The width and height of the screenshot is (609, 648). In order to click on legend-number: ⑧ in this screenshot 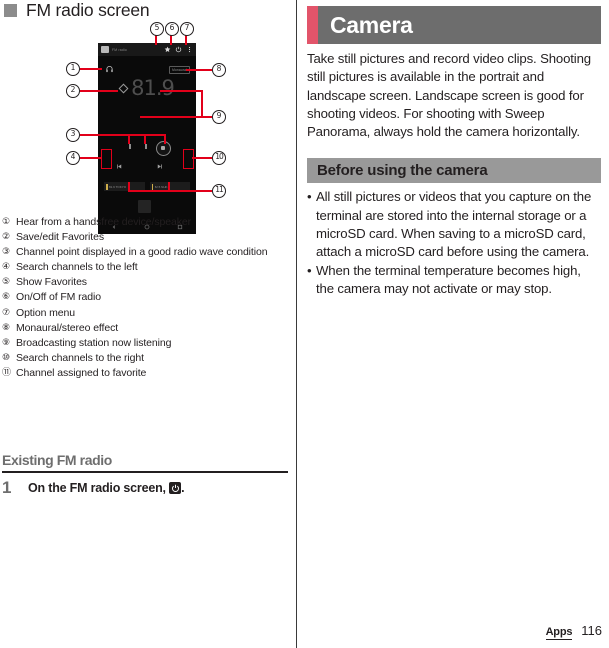, I will do `click(6, 327)`.